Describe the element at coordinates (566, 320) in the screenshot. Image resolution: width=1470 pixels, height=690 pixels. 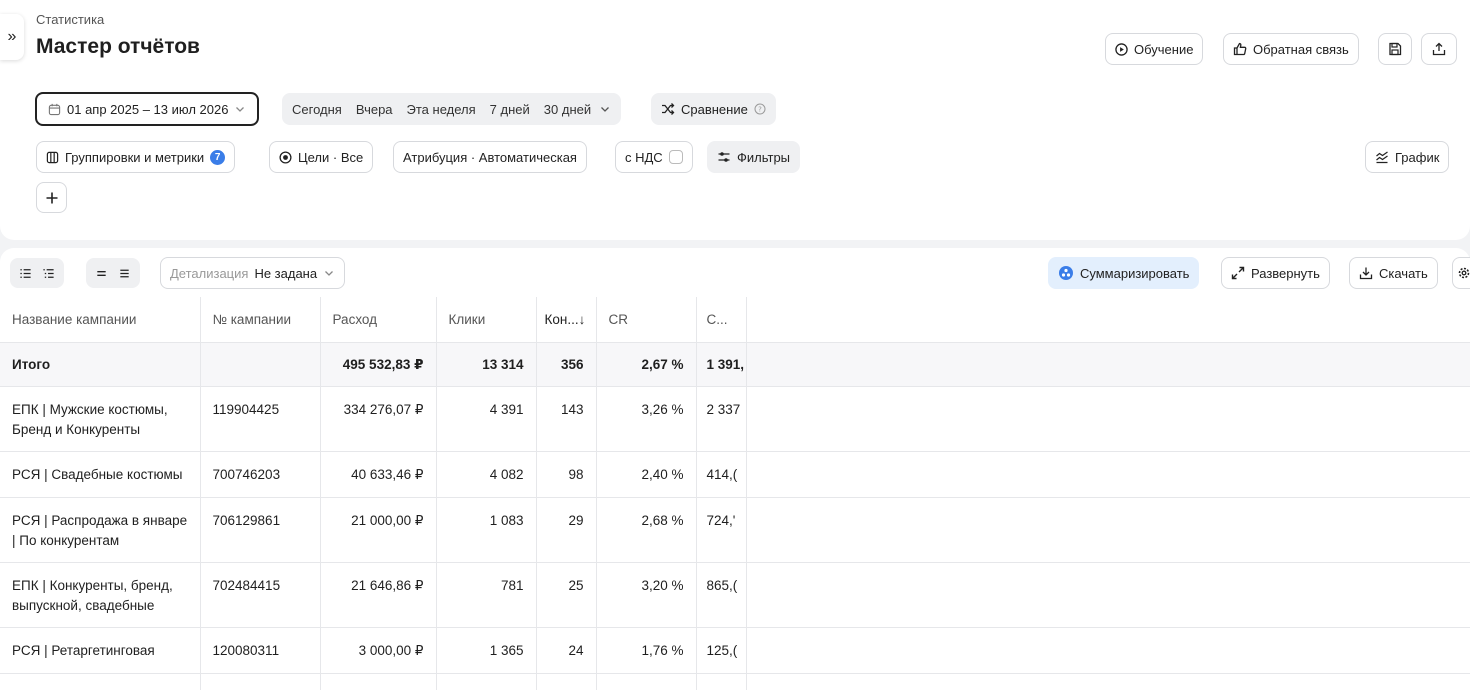
I see `column-header-conversions: Кон...↓` at that location.